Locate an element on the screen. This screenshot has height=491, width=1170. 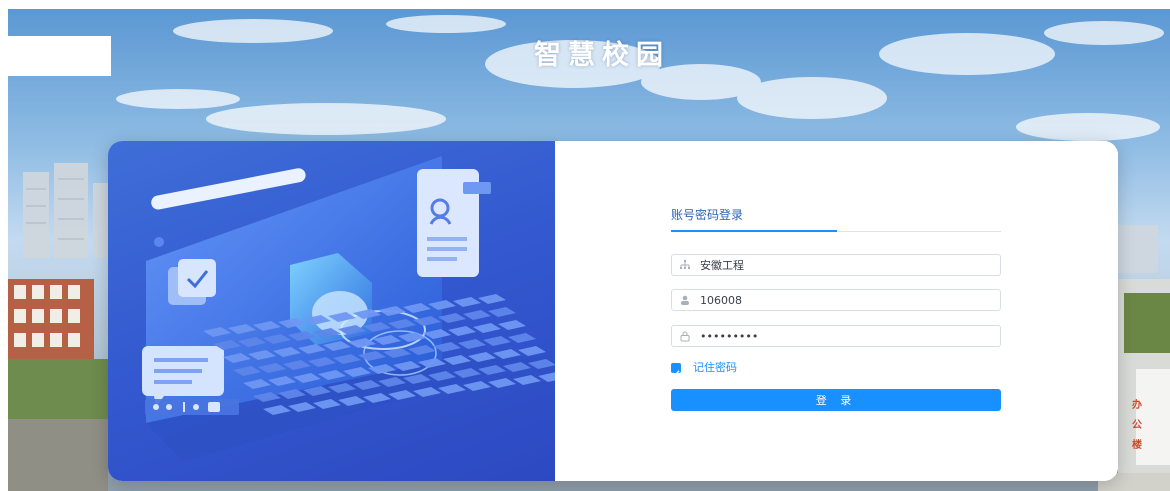
office-building-sign-line-3: 楼 is located at coordinates (1137, 445).